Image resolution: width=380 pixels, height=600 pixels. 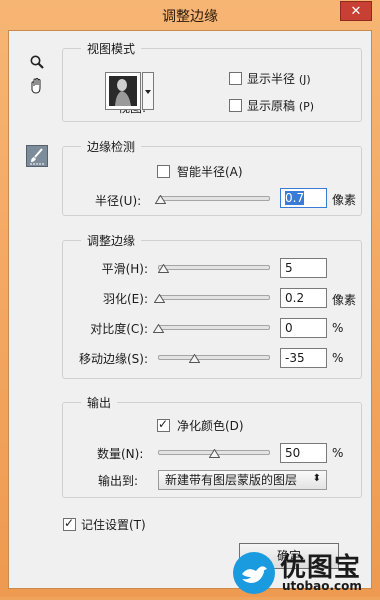 I want to click on radius-slider-thumb, so click(x=160, y=198).